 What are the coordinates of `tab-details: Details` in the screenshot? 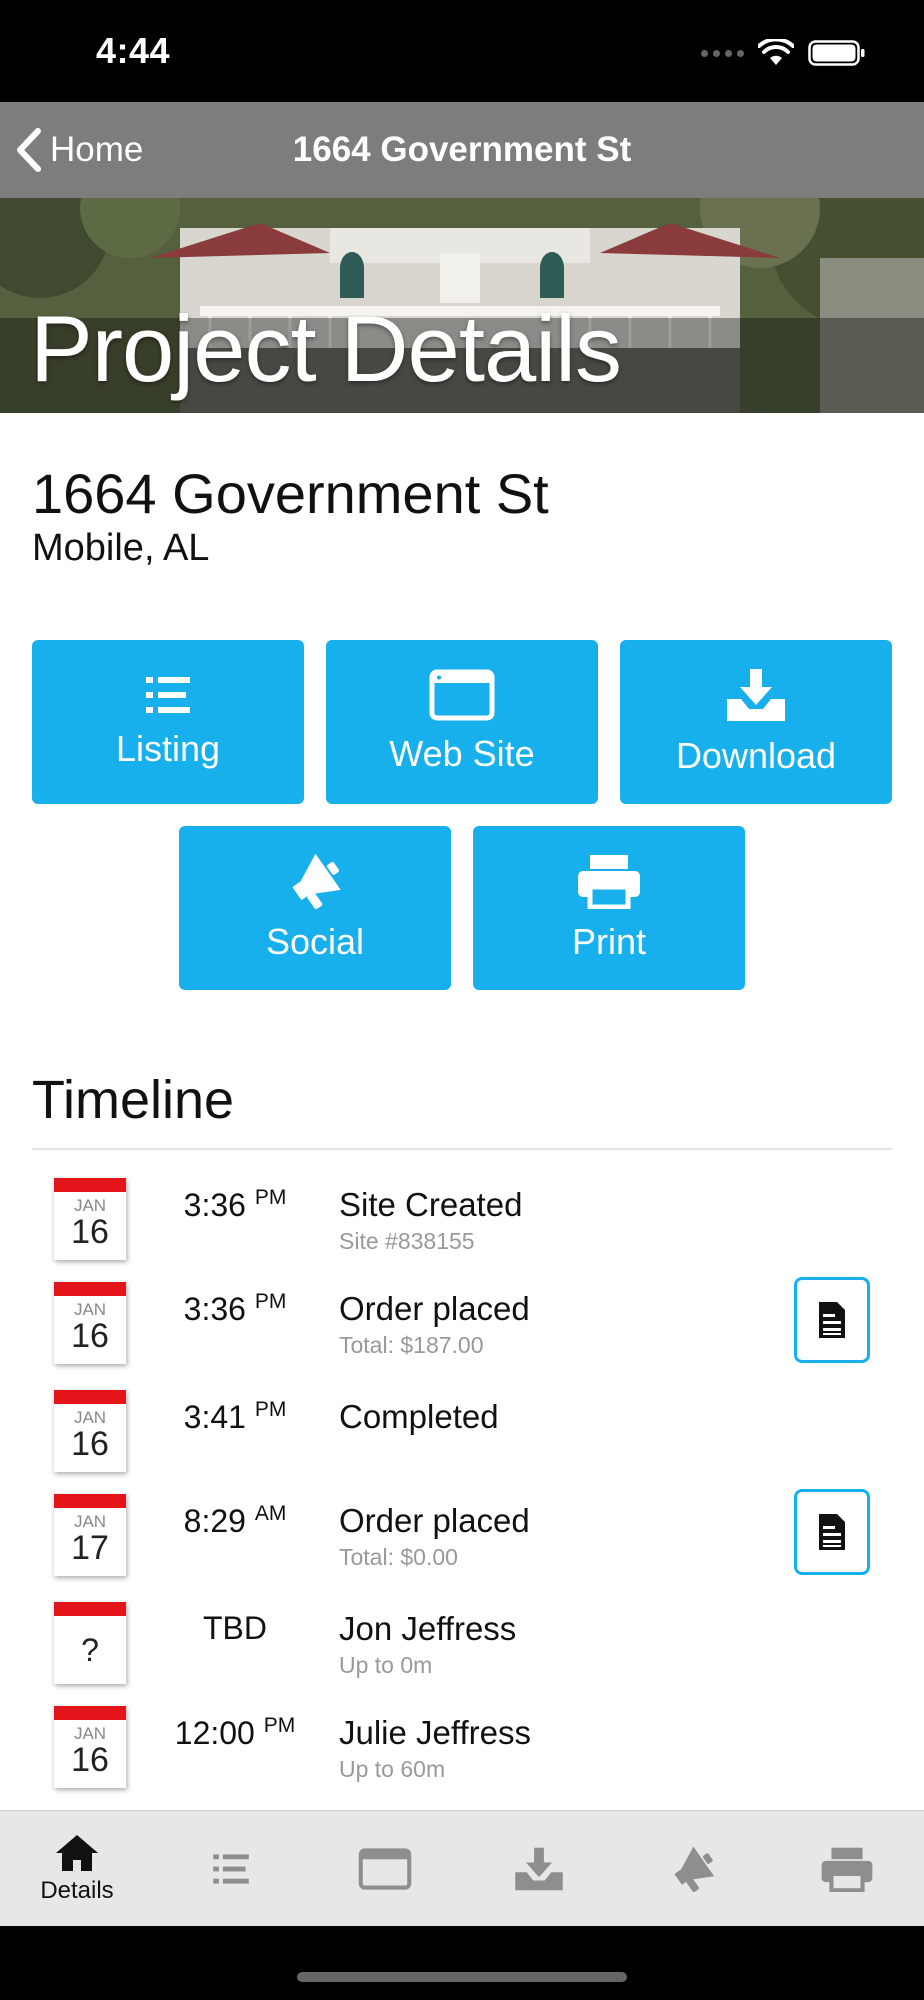 It's located at (77, 1869).